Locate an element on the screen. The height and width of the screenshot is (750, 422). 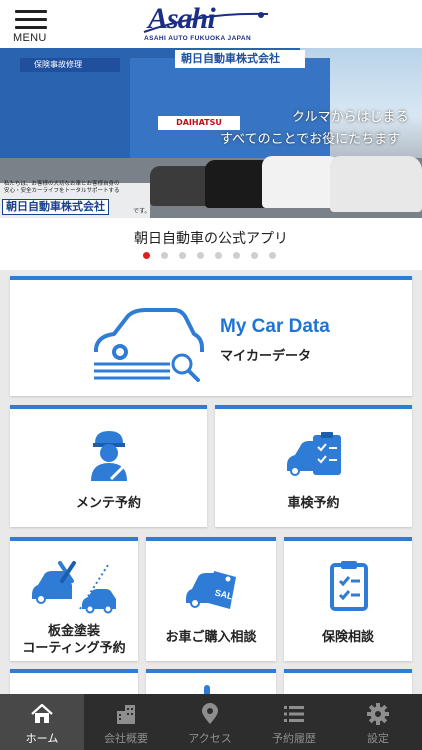
nav-reservation-history-label: 予約履歴 is located at coordinates (294, 738).